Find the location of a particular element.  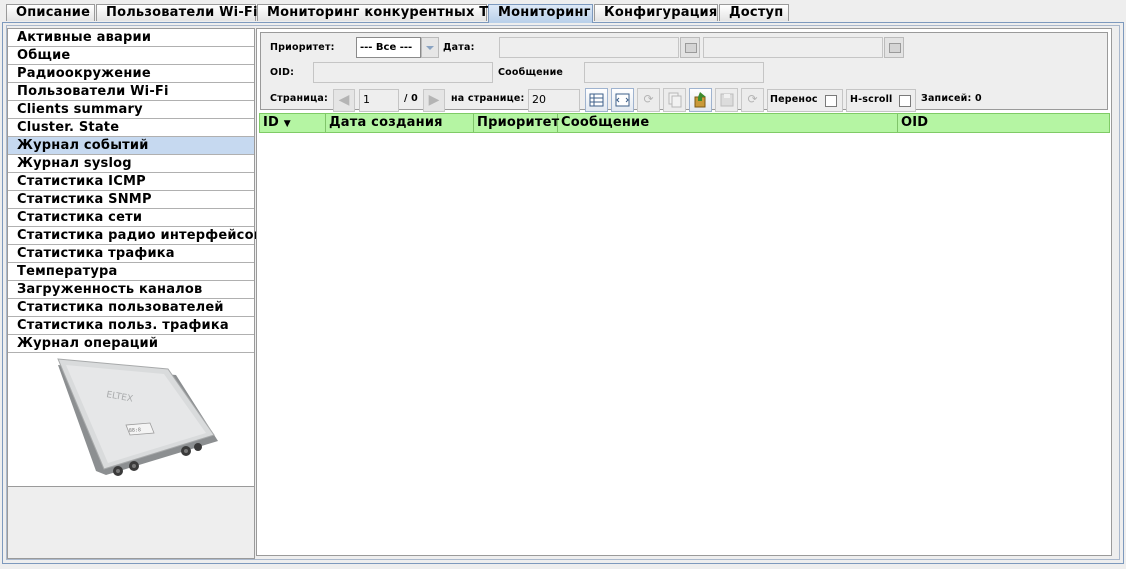

wrap-checkbox is located at coordinates (831, 101).